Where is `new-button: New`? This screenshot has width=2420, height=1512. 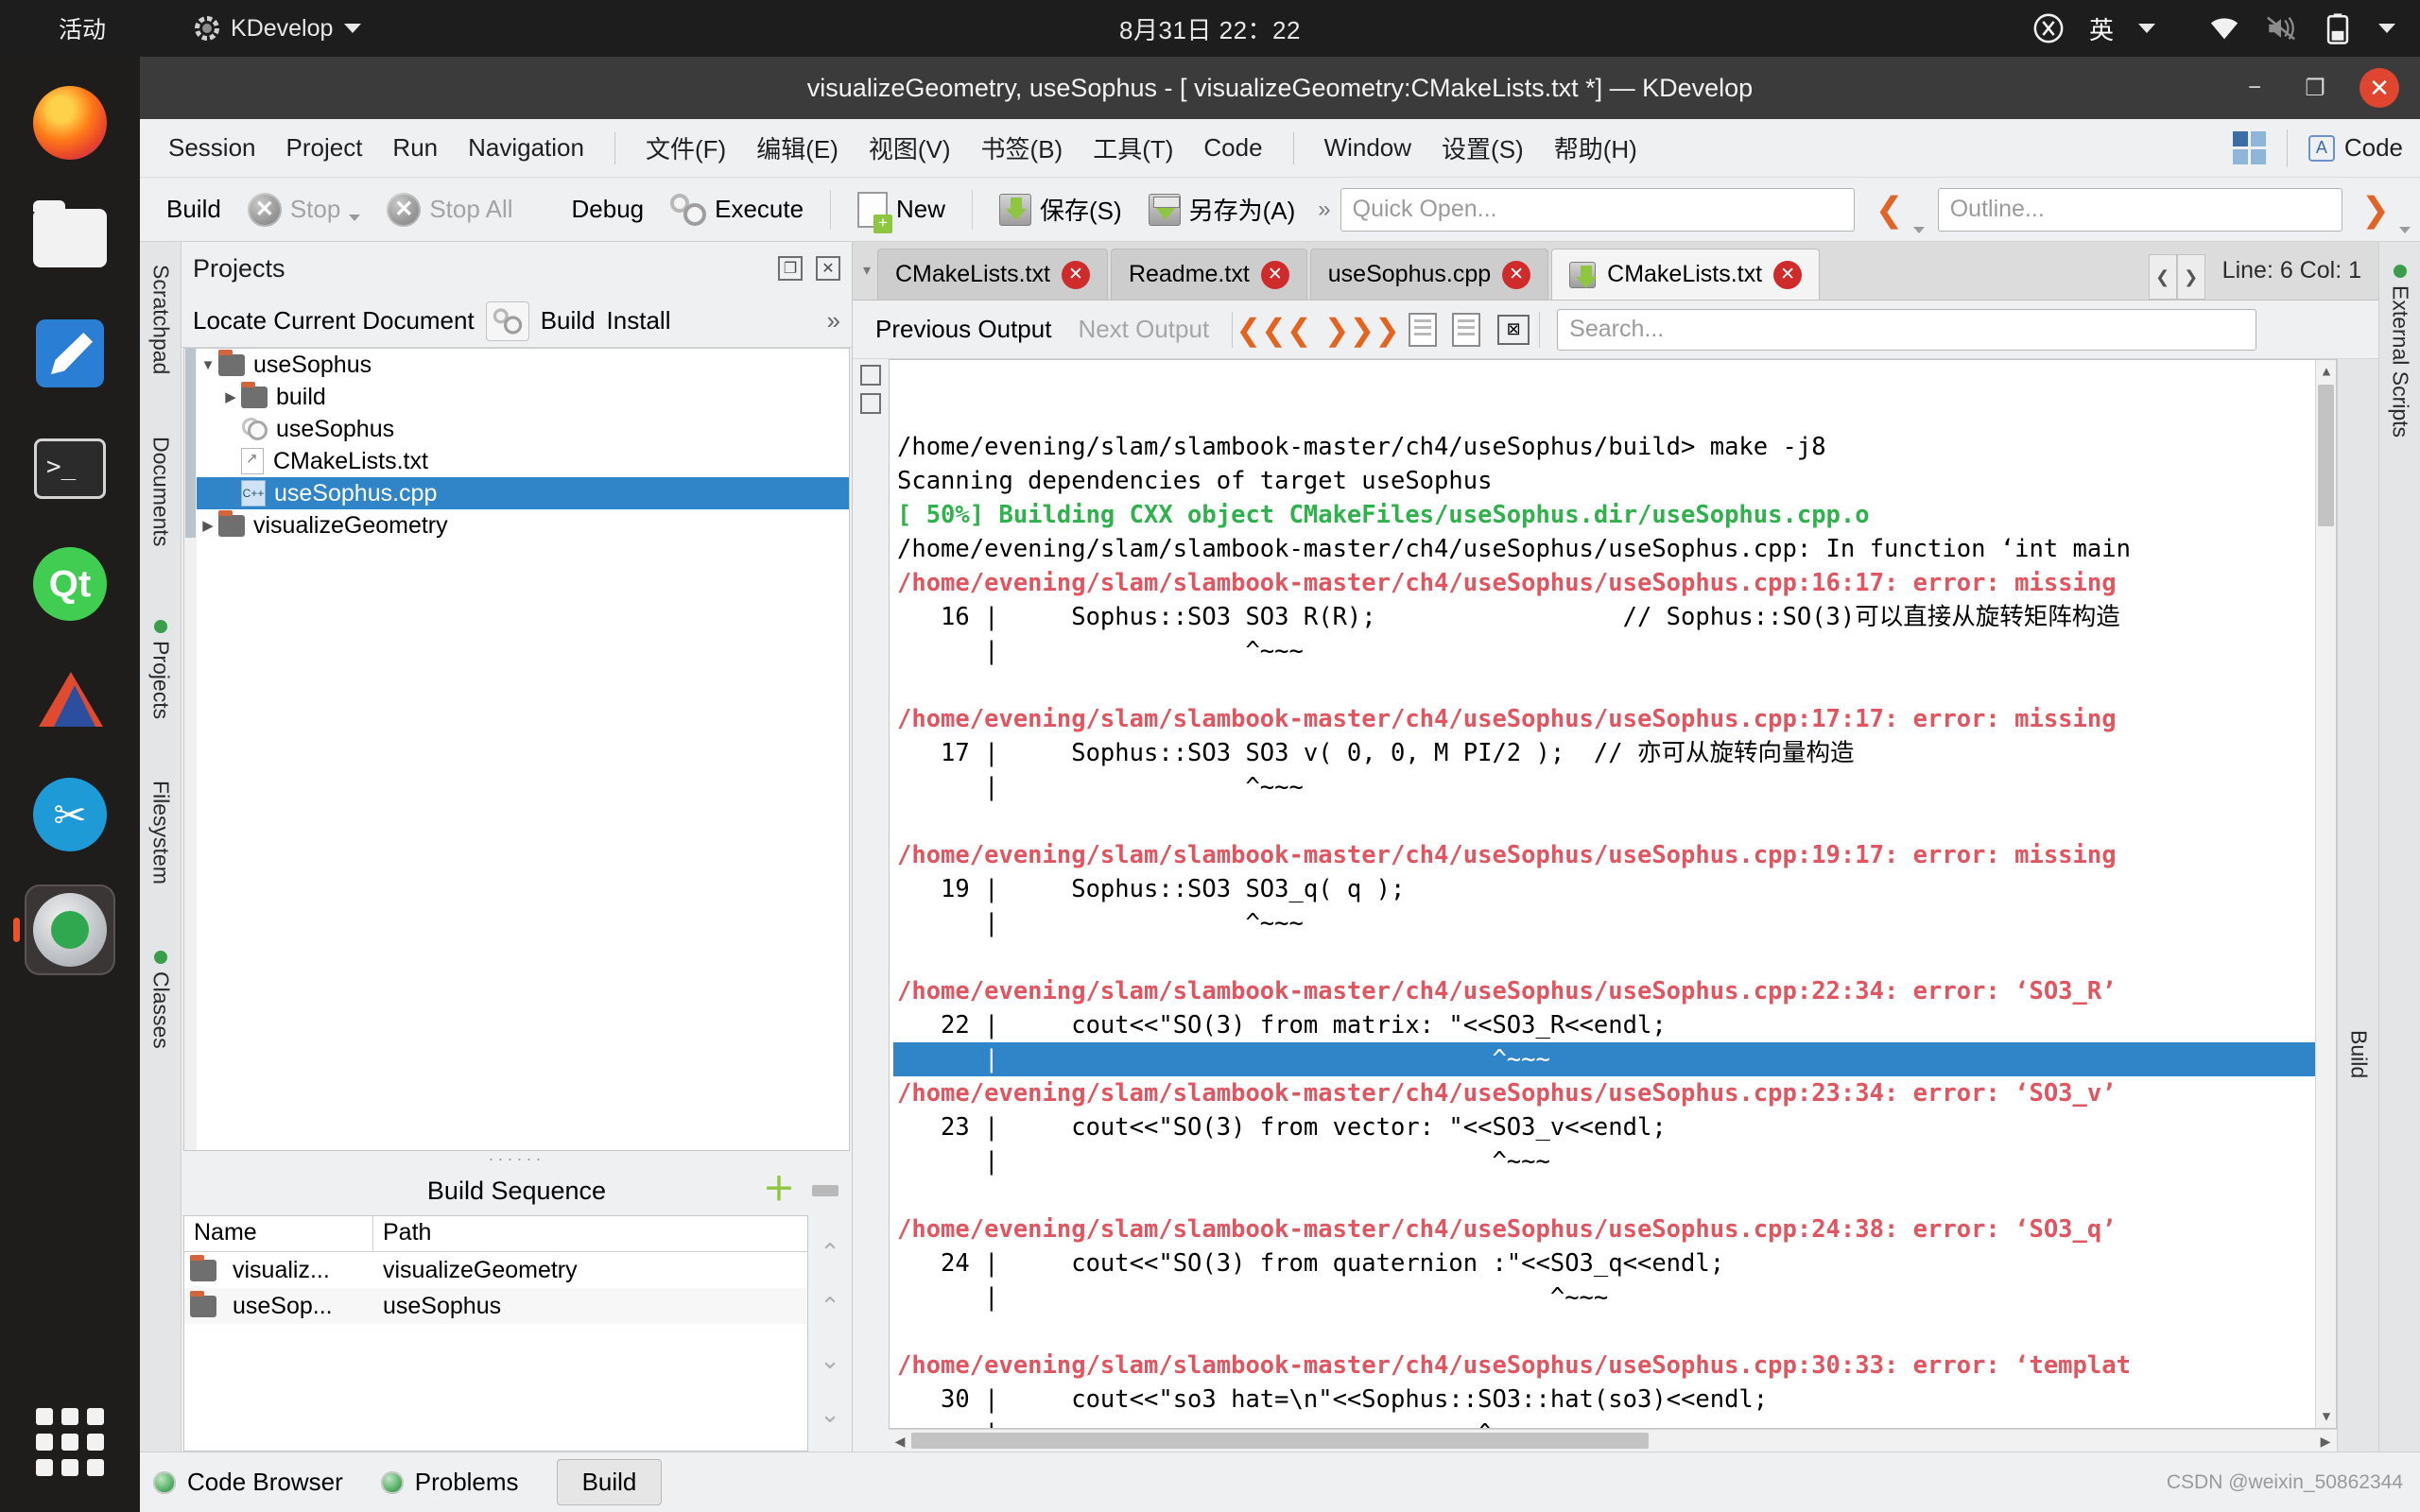 new-button: New is located at coordinates (902, 210).